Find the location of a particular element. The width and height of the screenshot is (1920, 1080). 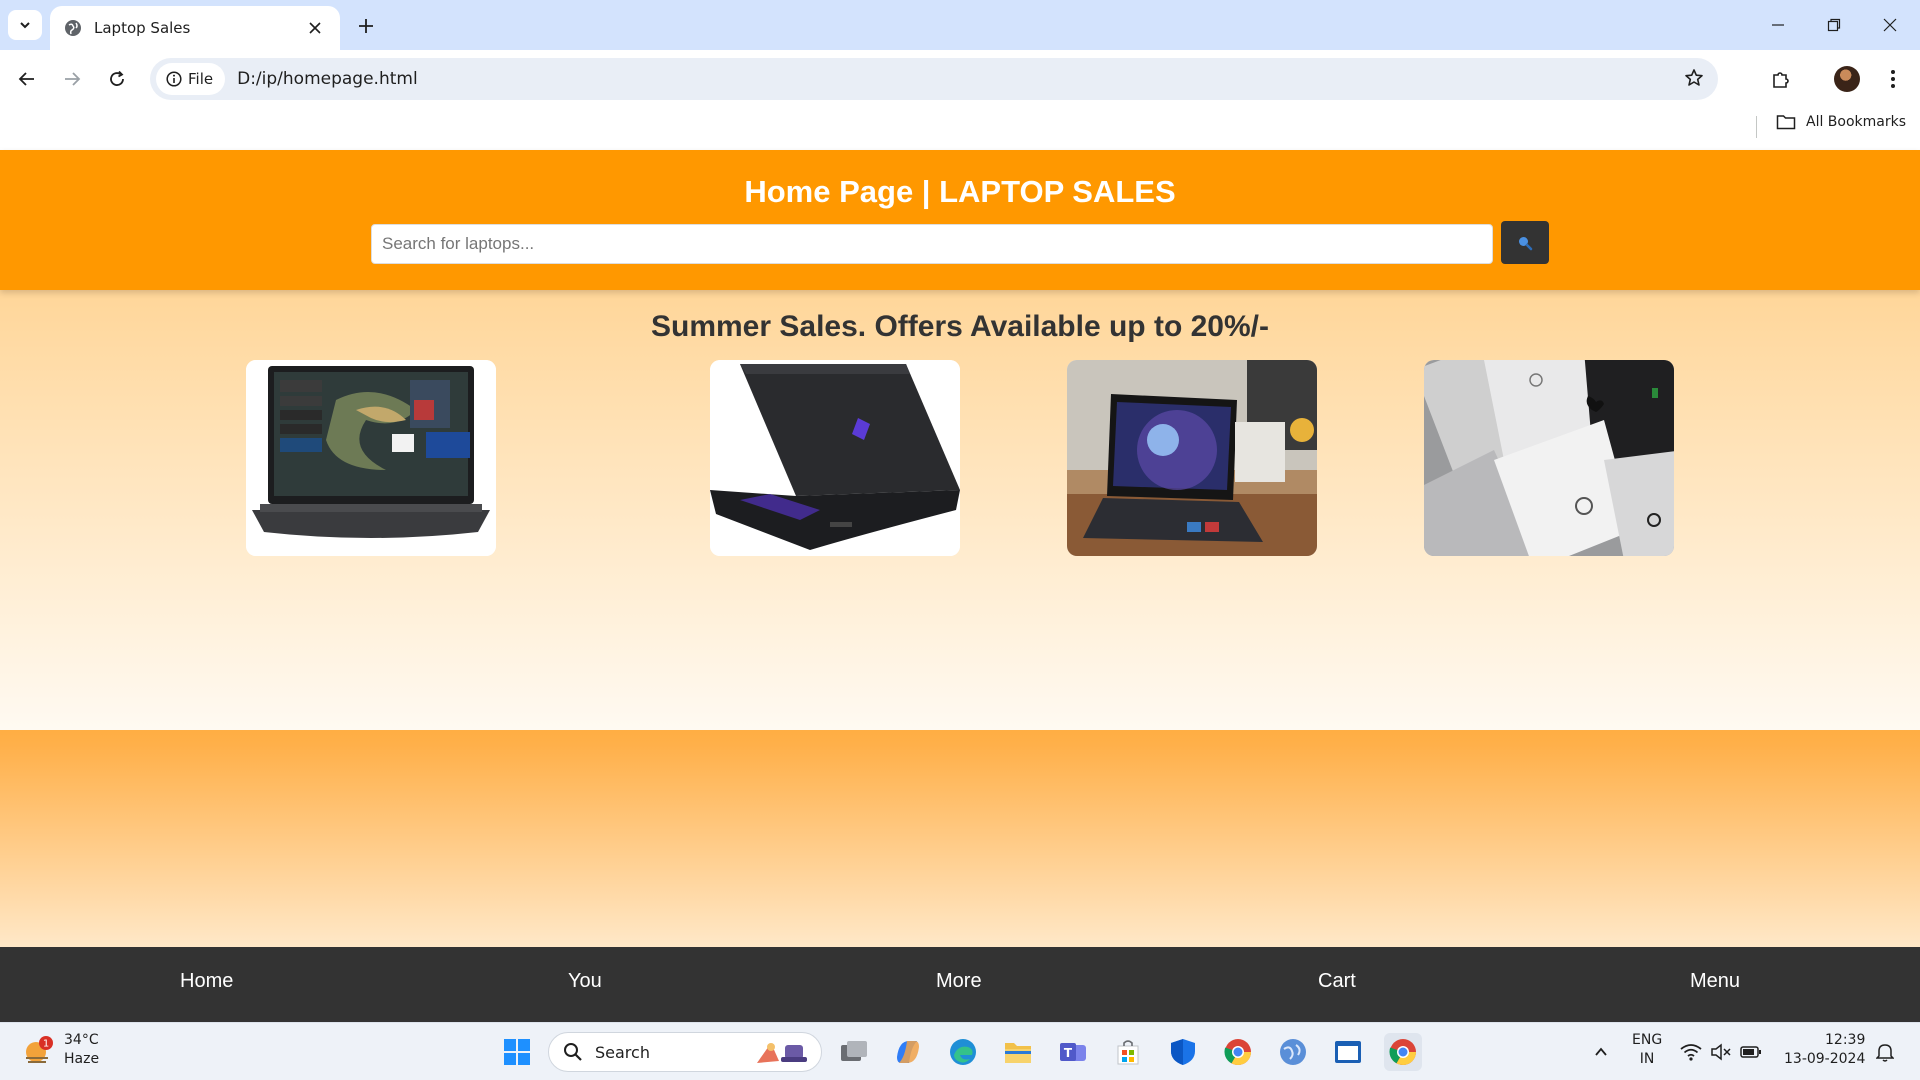

weather-widget: 1 34°C Haze is located at coordinates (60, 1050).